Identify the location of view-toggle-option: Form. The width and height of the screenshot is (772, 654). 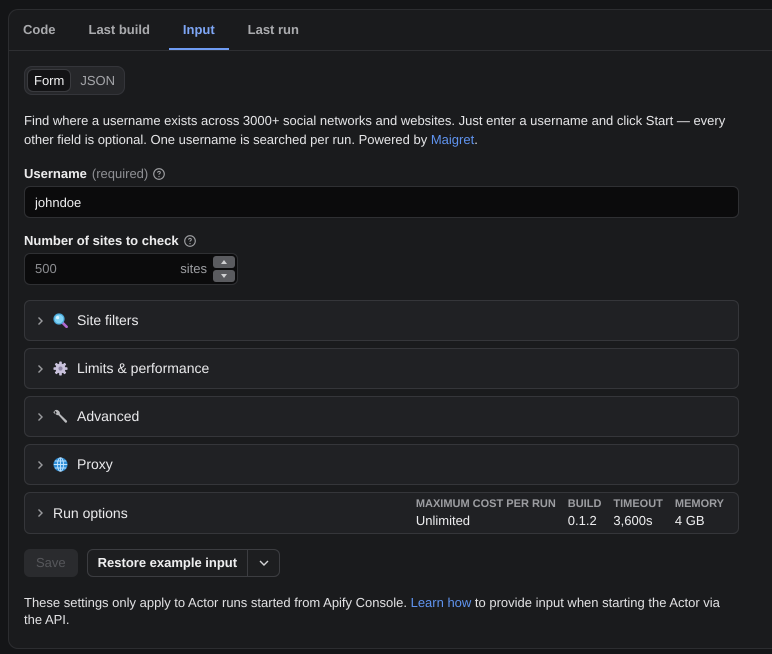
(49, 80).